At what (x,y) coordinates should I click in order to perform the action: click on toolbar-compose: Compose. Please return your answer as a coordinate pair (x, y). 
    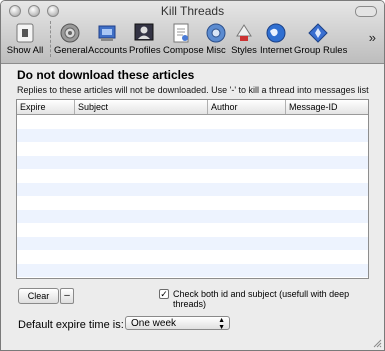
    Looking at the image, I should click on (183, 41).